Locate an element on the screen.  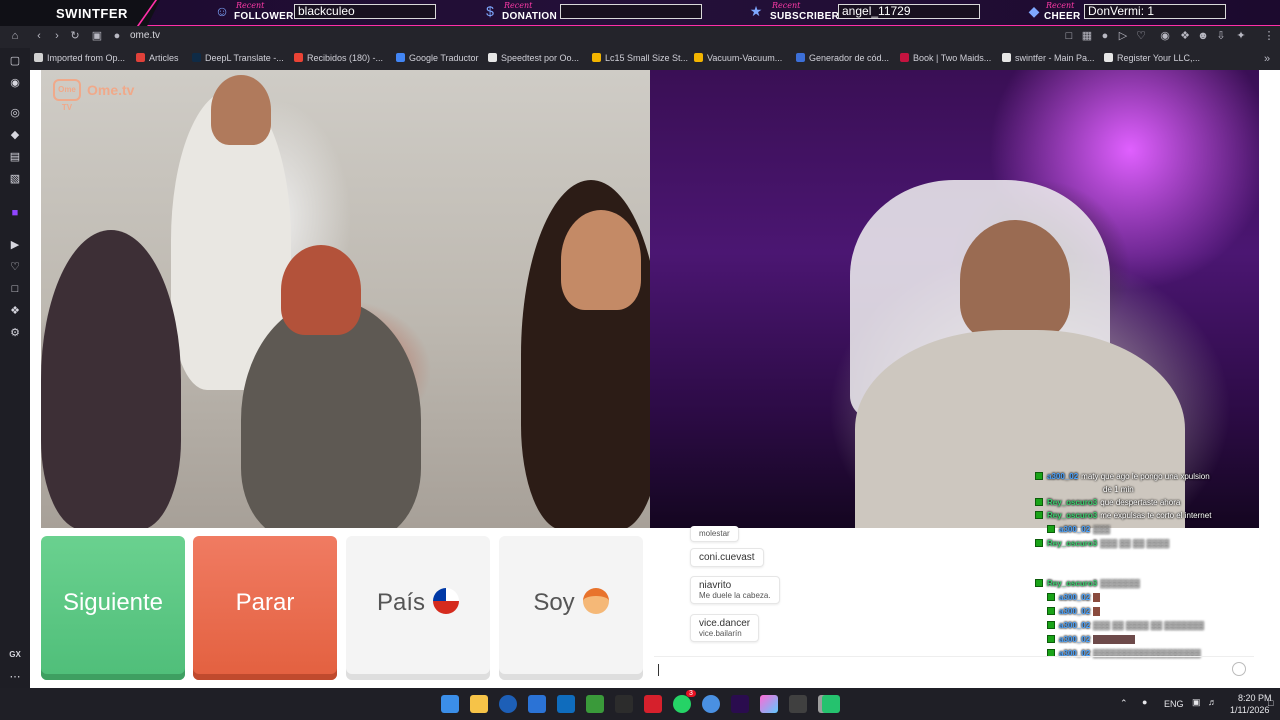
opera-gx-icon is located at coordinates (653, 704).